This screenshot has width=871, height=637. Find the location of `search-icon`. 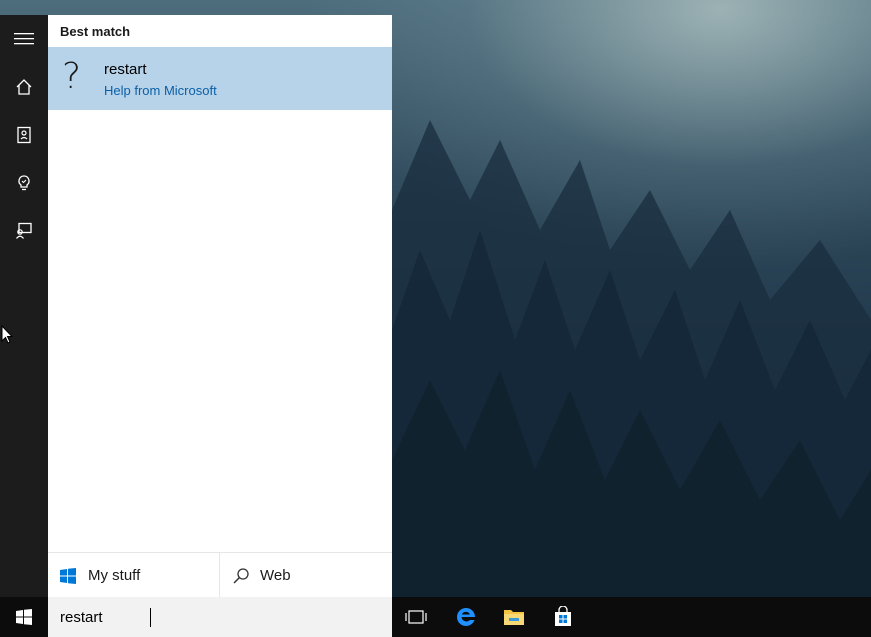

search-icon is located at coordinates (241, 575).